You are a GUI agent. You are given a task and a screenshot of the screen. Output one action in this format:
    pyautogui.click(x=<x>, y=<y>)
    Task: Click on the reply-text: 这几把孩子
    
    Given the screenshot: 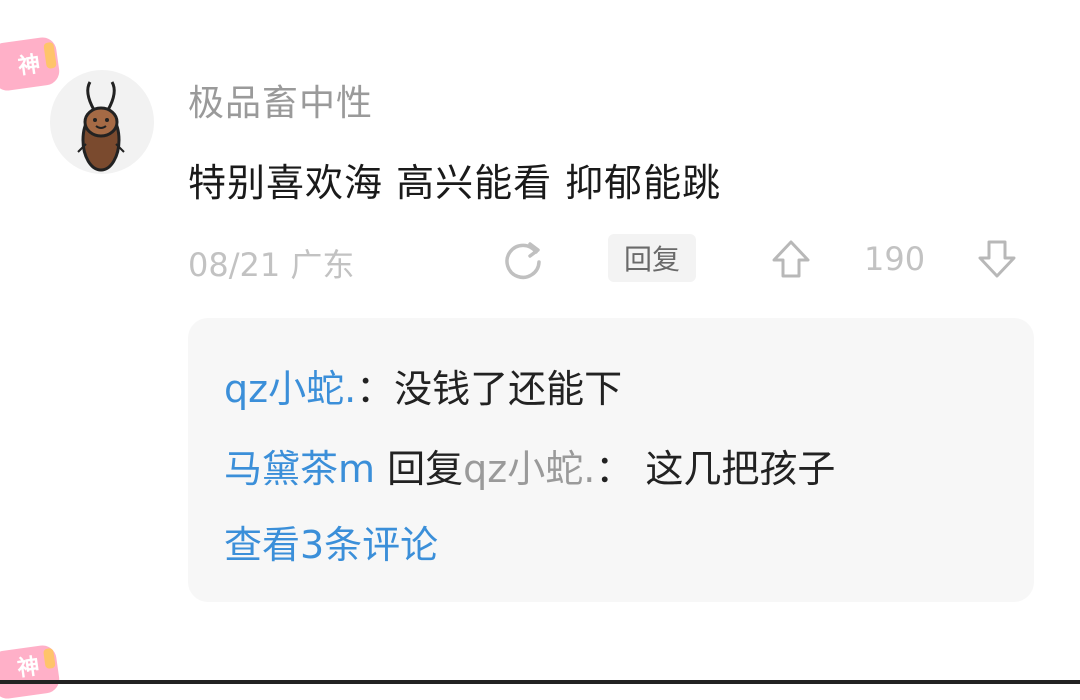 What is the action you would take?
    pyautogui.click(x=740, y=469)
    